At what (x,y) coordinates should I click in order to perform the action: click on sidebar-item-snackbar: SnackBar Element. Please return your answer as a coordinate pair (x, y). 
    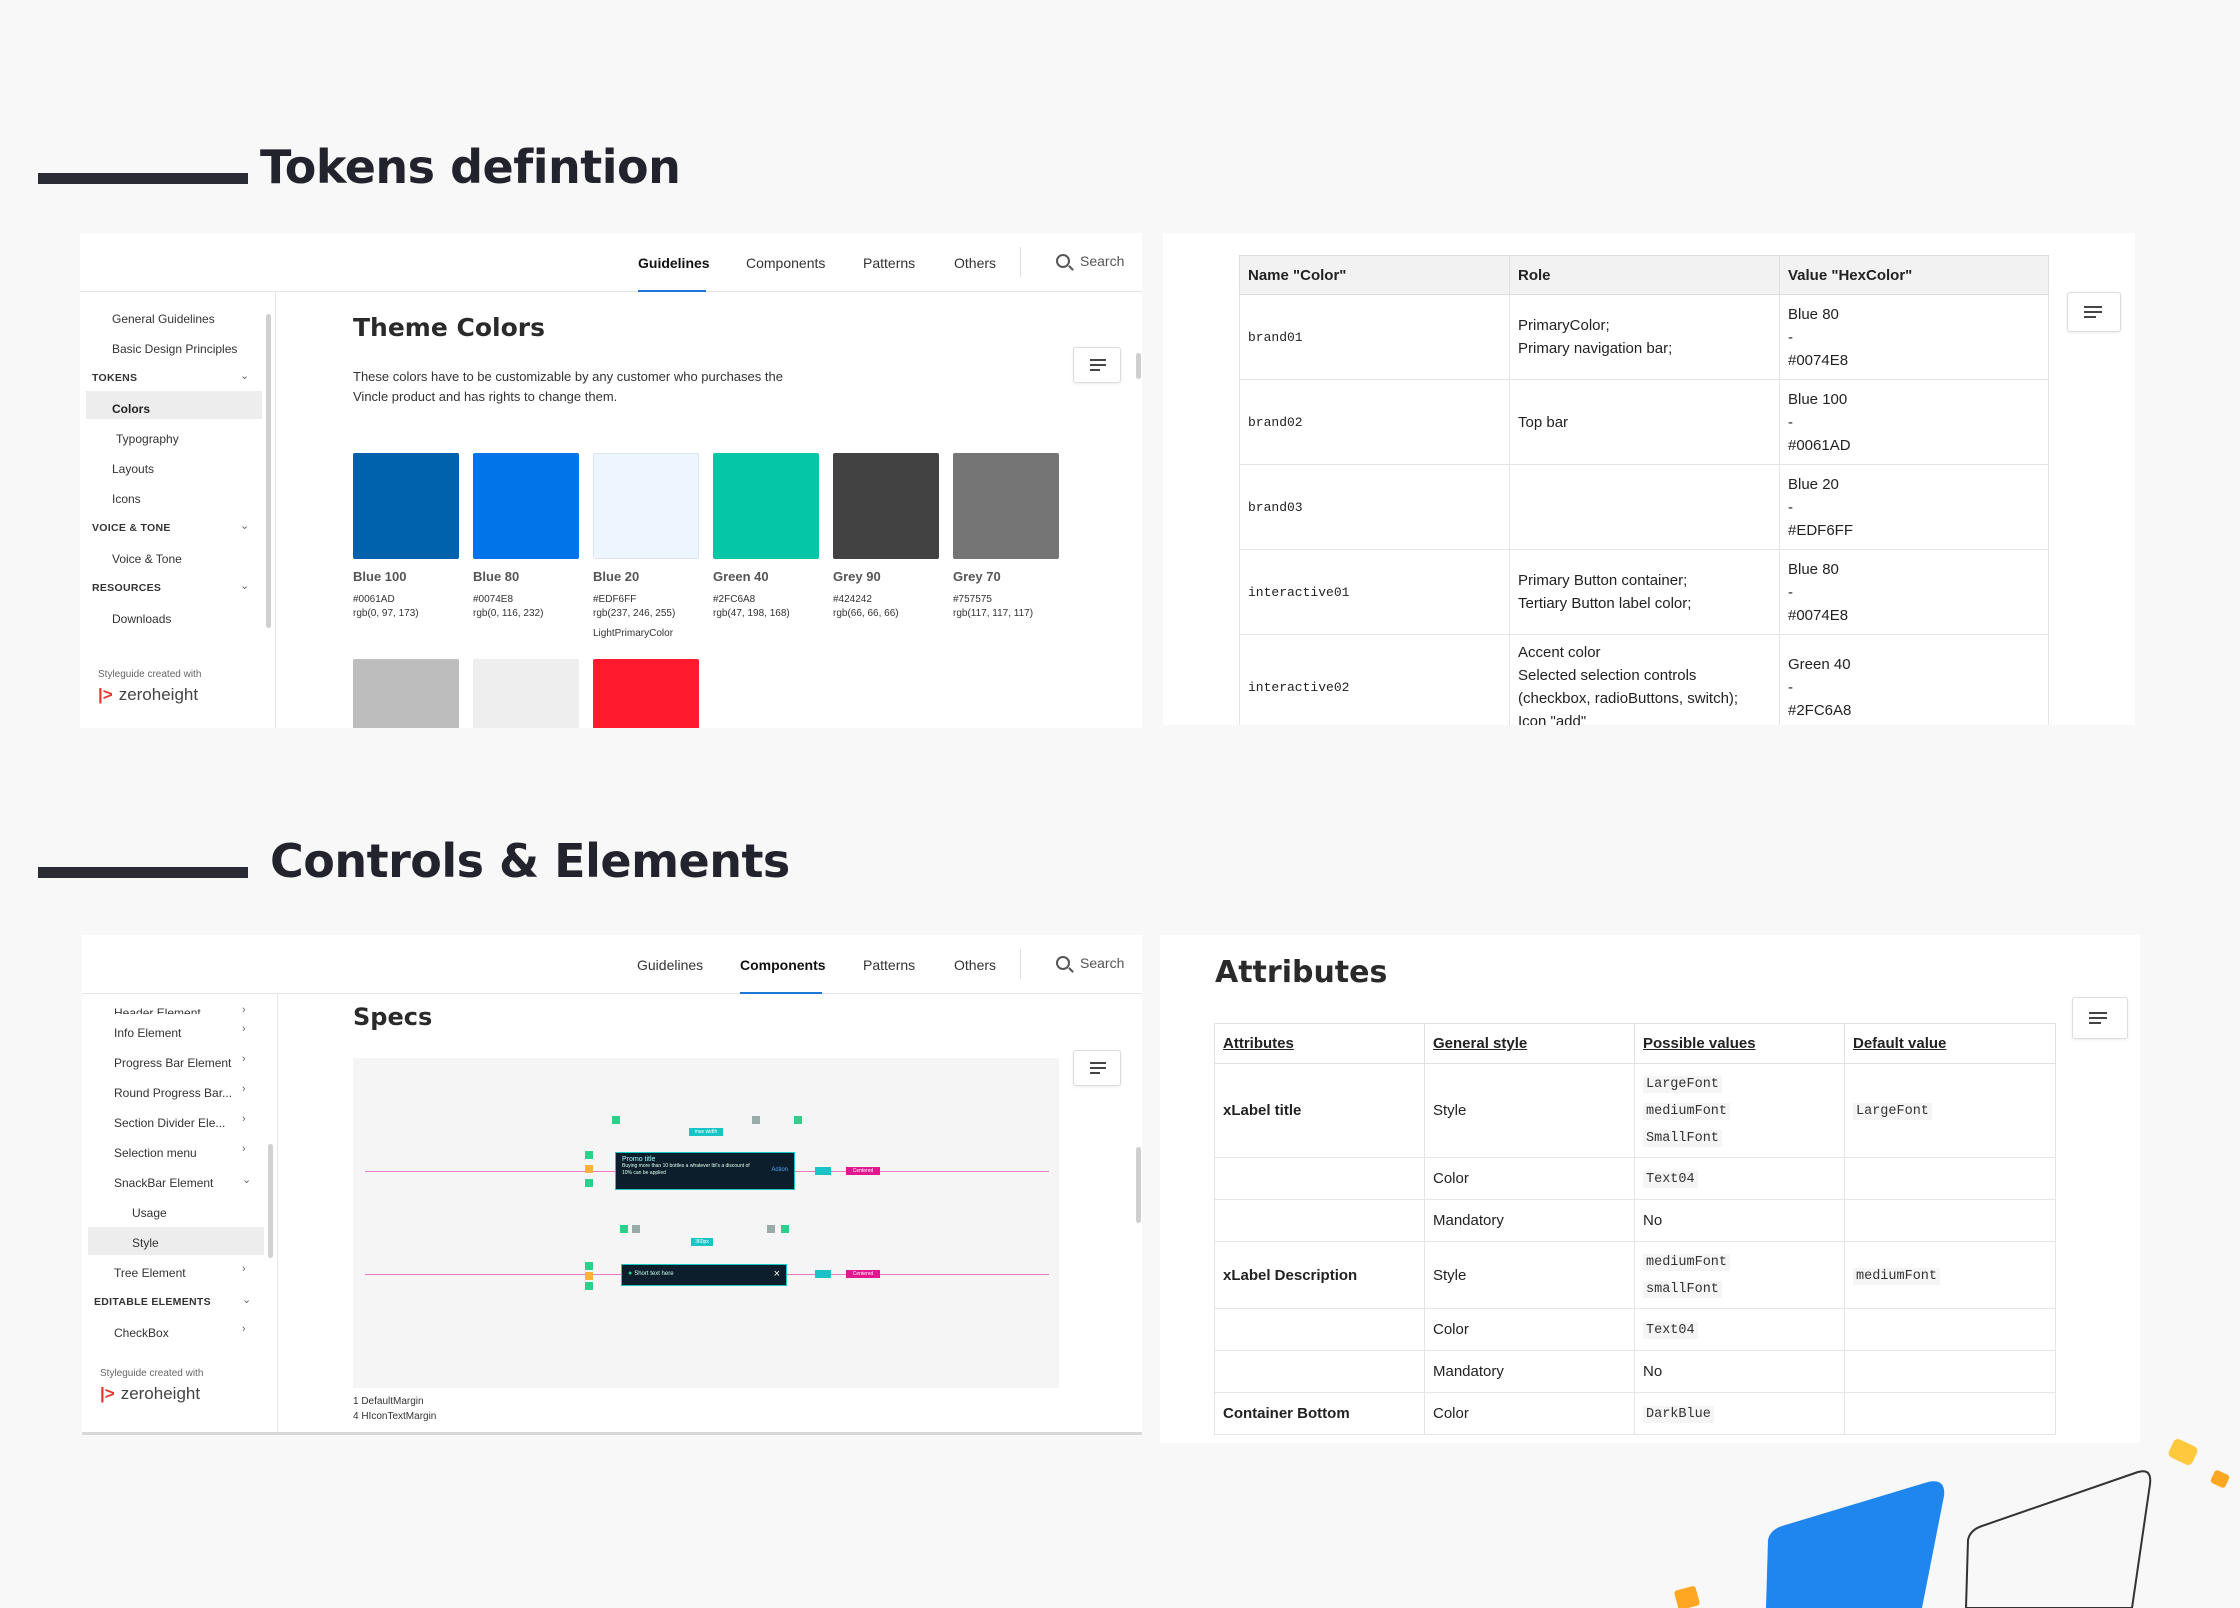
    Looking at the image, I should click on (163, 1183).